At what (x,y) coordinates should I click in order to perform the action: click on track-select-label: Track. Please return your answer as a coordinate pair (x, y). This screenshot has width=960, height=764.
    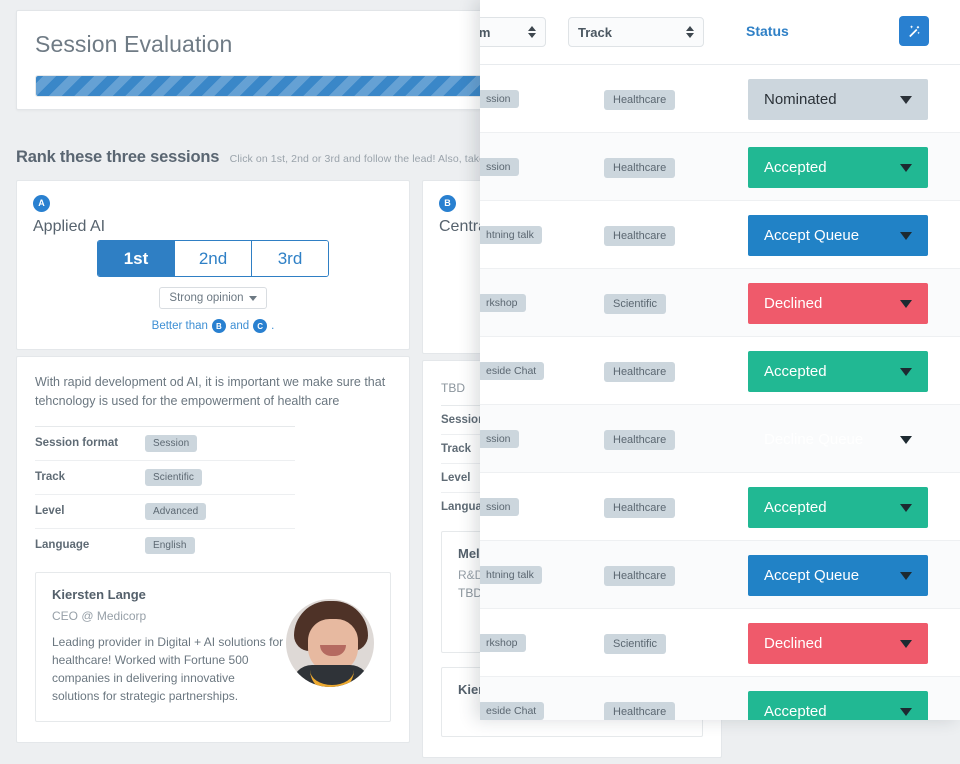
    Looking at the image, I should click on (595, 32).